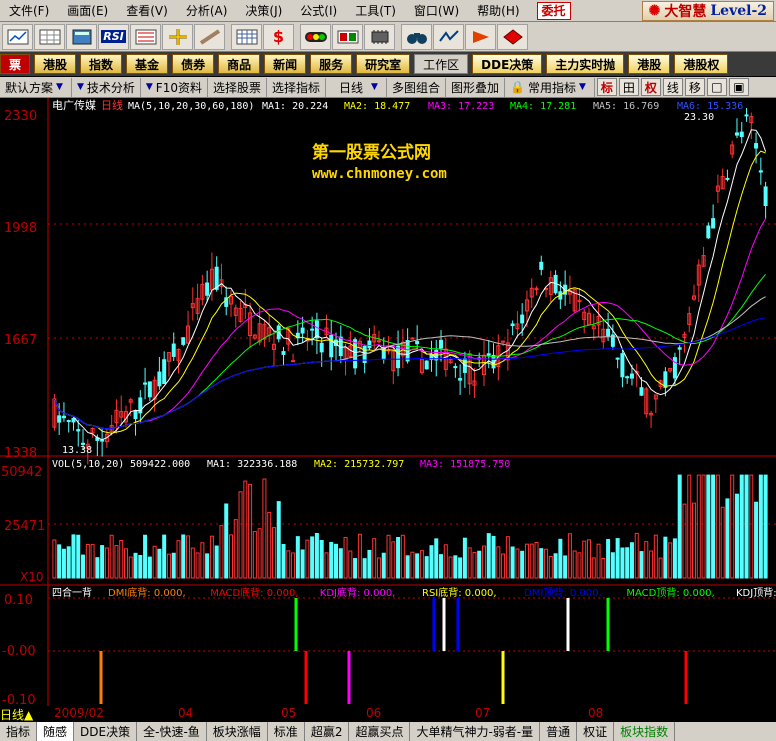  I want to click on btab-chaoying-buy: 超赢买点, so click(380, 731).